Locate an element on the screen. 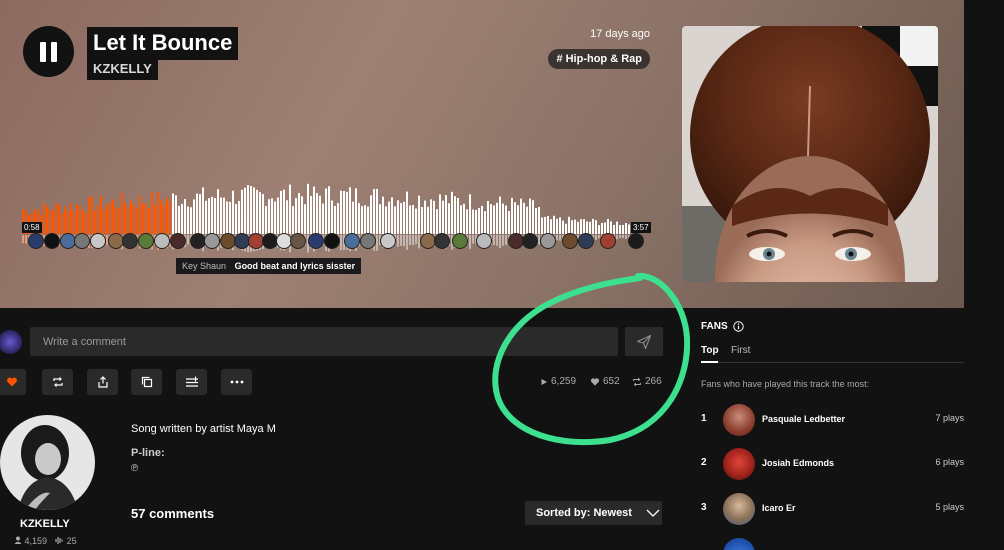 The height and width of the screenshot is (550, 1004). sort-comments-dropdown: Sorted by: Newest is located at coordinates (593, 513).